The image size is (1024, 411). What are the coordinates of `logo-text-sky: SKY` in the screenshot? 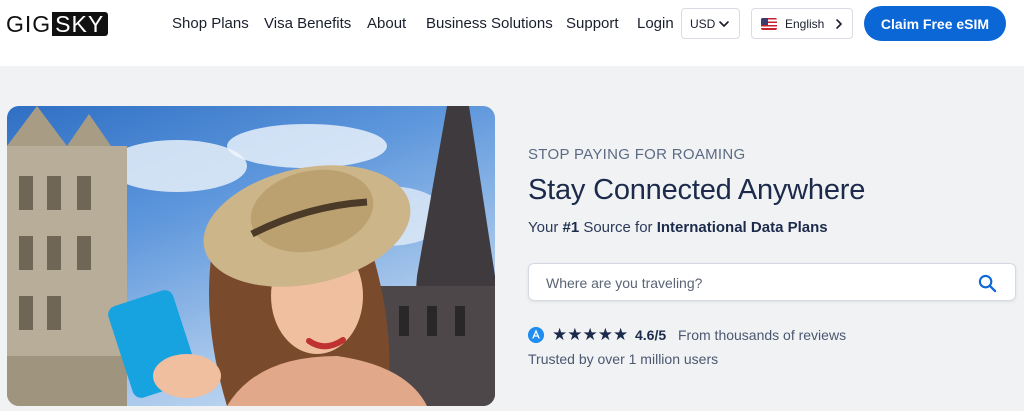 It's located at (80, 24).